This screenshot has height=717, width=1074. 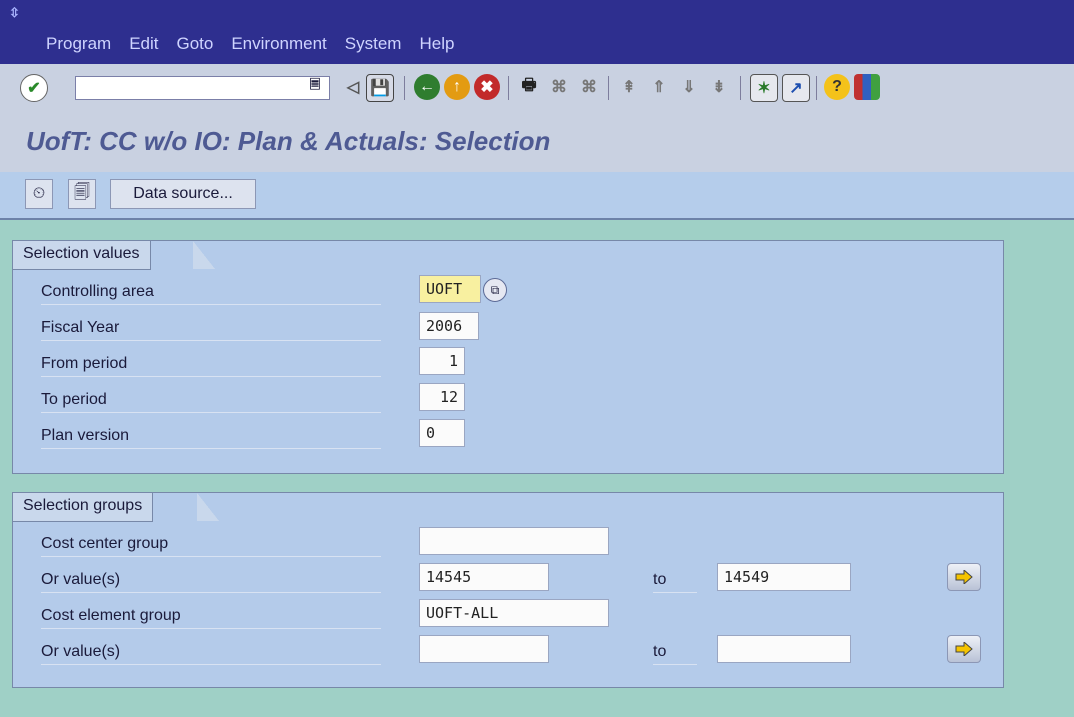 What do you see at coordinates (211, 294) in the screenshot?
I see `controlling-area-label: Controlling area` at bounding box center [211, 294].